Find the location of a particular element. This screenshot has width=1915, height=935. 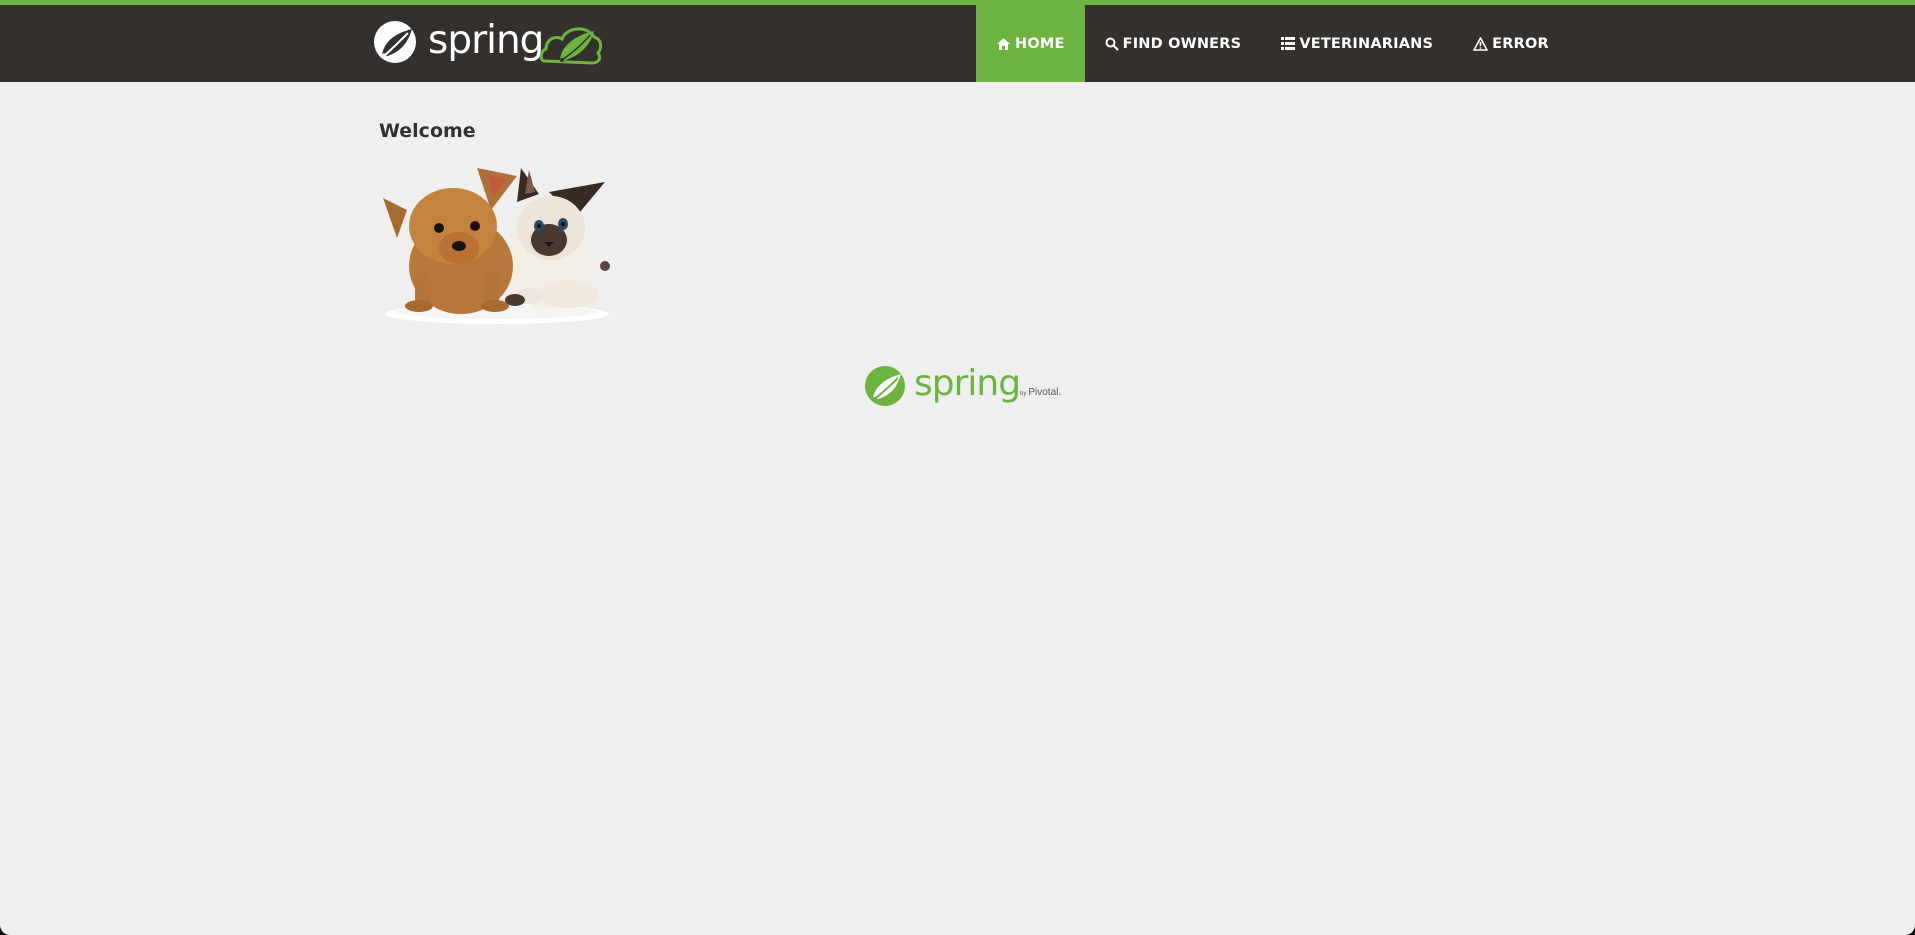

nav-veterinarians: VETERINARIANS is located at coordinates (1357, 43).